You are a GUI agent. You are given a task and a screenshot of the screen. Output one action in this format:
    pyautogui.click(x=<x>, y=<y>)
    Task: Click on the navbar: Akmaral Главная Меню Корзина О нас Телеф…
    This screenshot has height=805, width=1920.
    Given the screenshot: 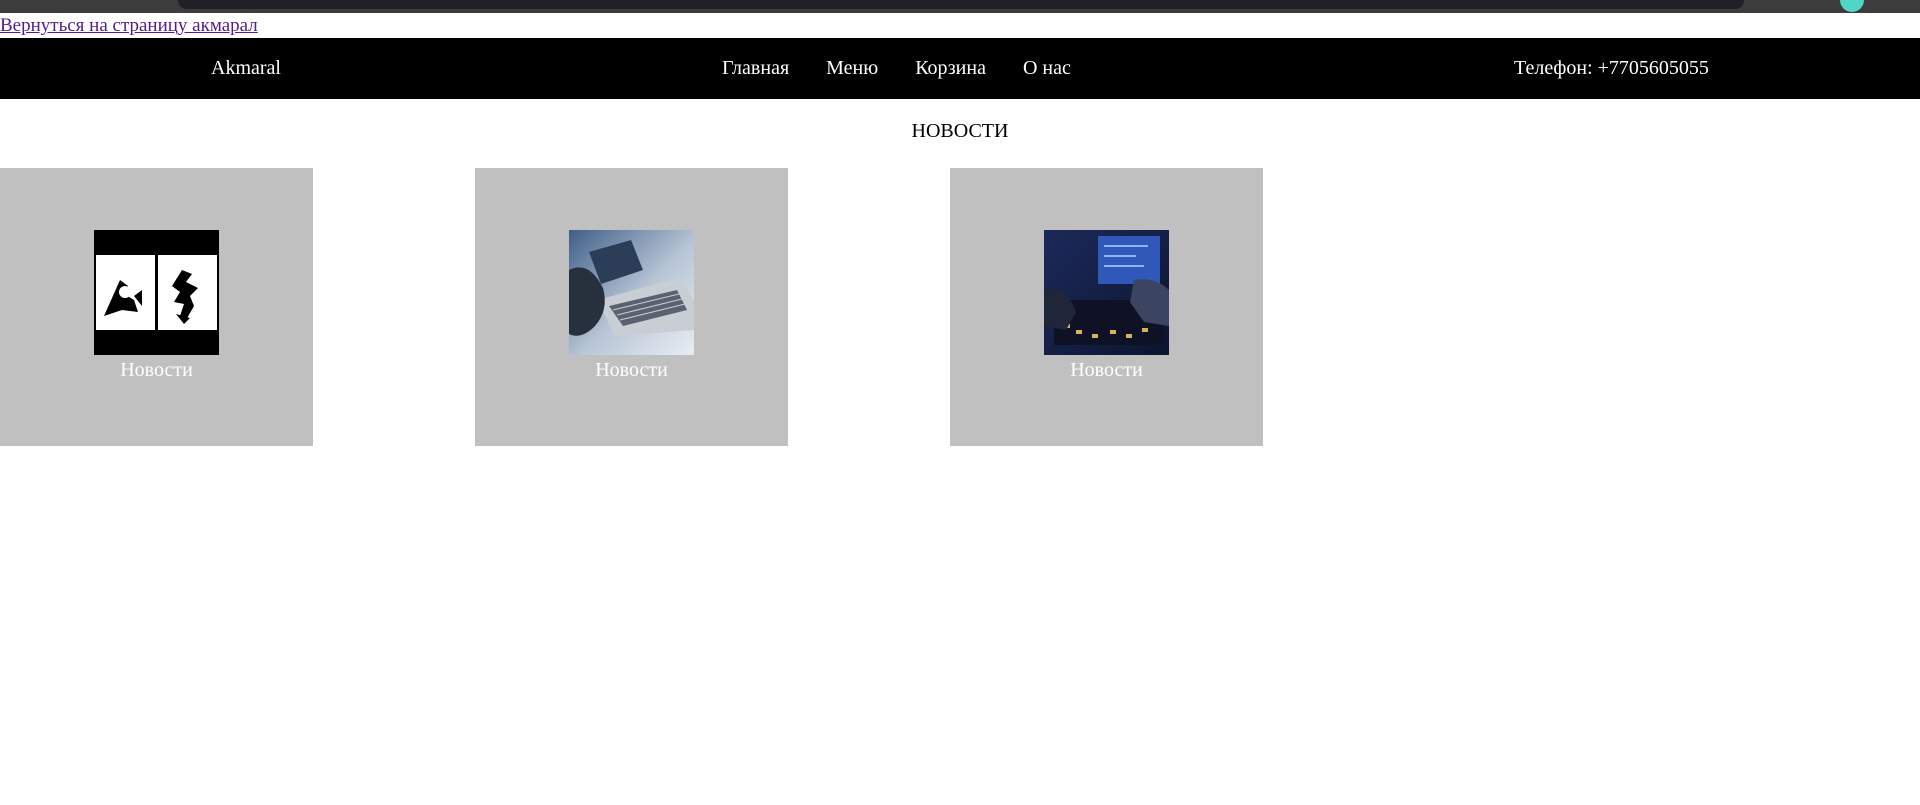 What is the action you would take?
    pyautogui.click(x=960, y=68)
    